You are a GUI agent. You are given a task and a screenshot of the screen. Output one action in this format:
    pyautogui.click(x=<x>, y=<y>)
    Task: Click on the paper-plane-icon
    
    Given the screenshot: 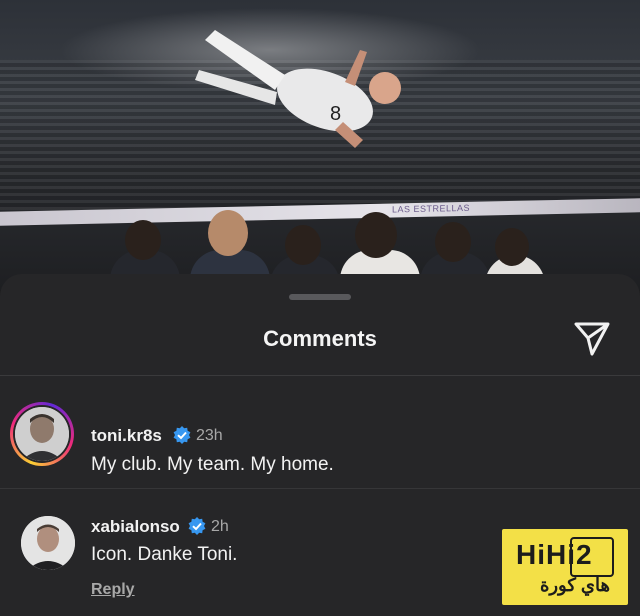 What is the action you would take?
    pyautogui.click(x=592, y=338)
    